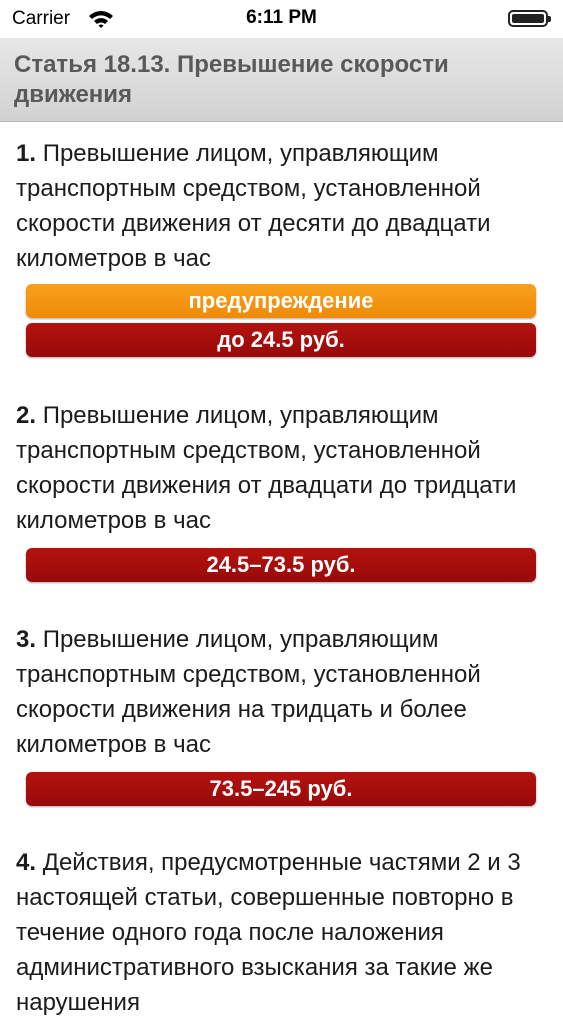 This screenshot has height=1020, width=563. I want to click on penalty-fine-badge: 73.5–245 руб., so click(281, 789).